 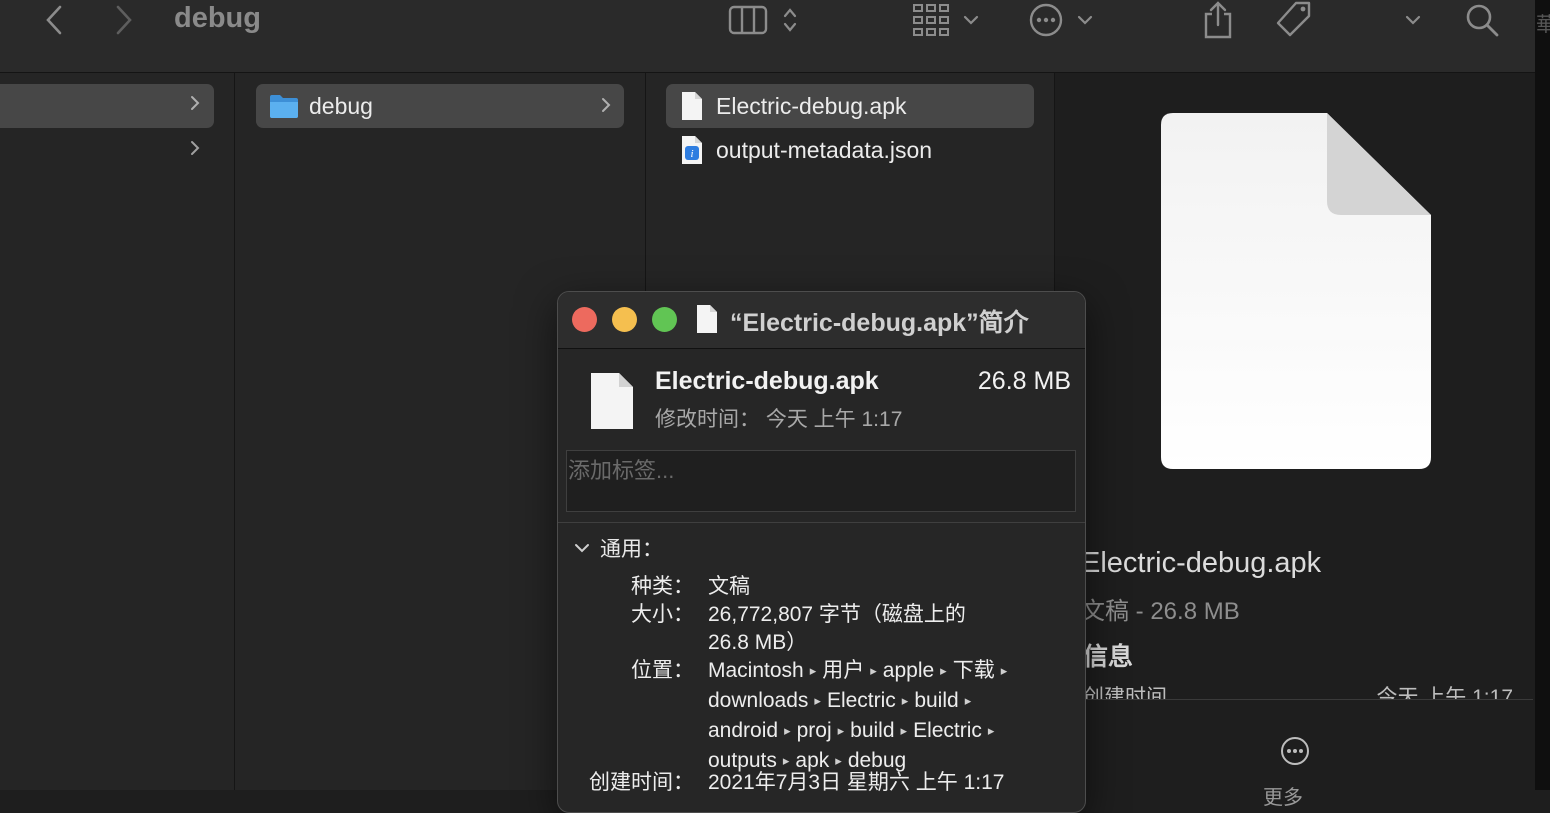 I want to click on json-file-icon: i, so click(x=692, y=150).